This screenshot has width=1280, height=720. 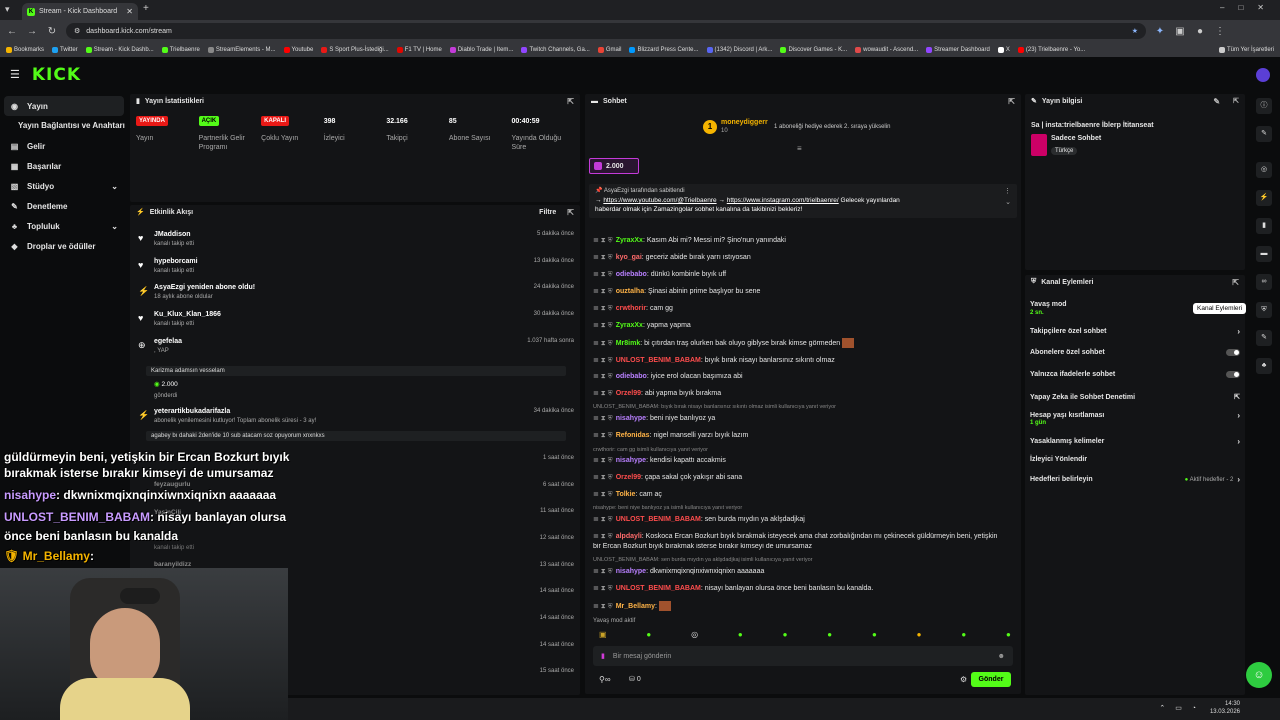 What do you see at coordinates (80, 11) in the screenshot?
I see `browser-tab: K Stream - Kick Dashboard ✕` at bounding box center [80, 11].